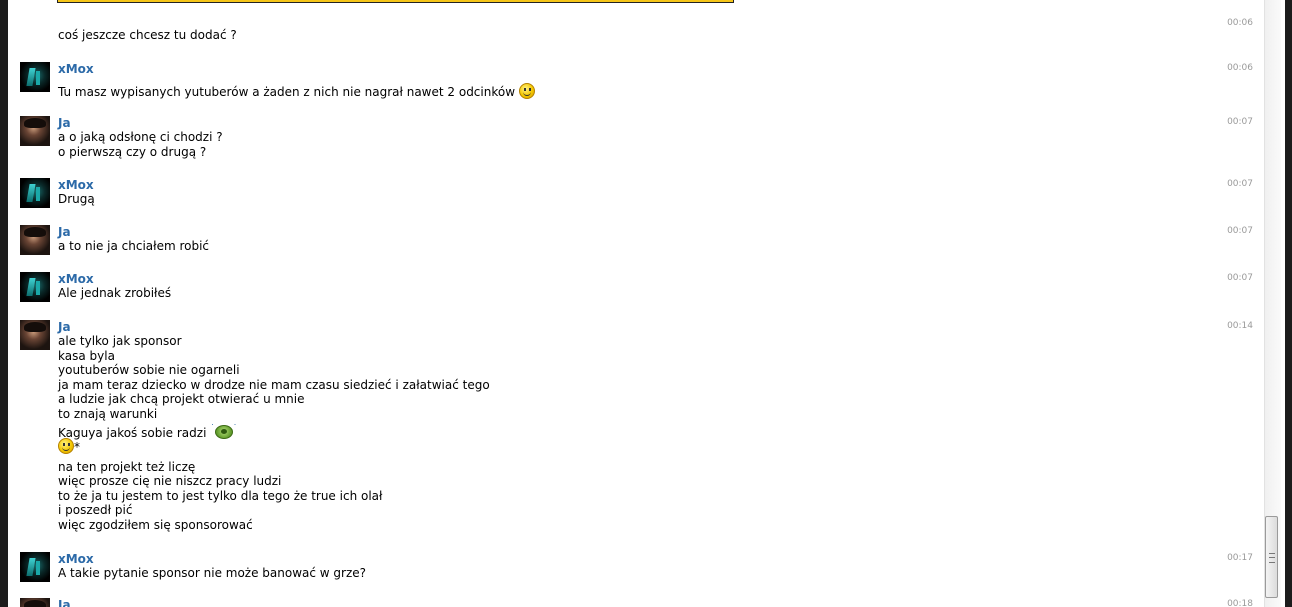  I want to click on message-line: a to nie ja chciałem robić, so click(134, 246).